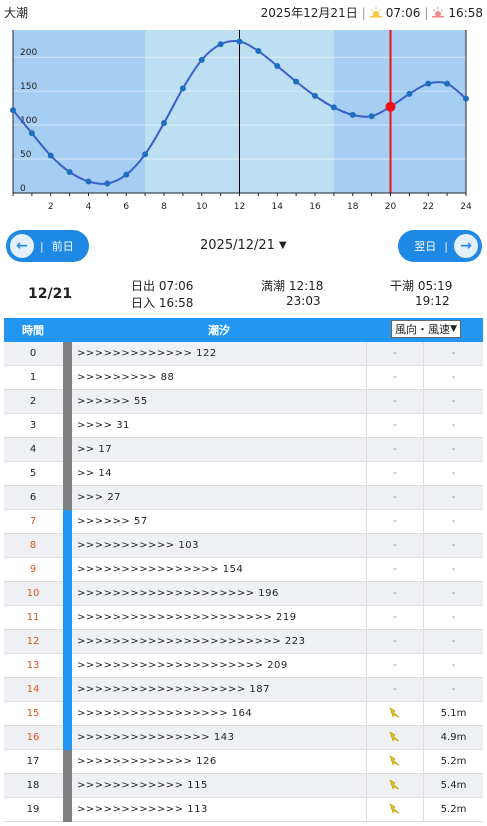  I want to click on prev-day-button: ← | 前日, so click(47, 246).